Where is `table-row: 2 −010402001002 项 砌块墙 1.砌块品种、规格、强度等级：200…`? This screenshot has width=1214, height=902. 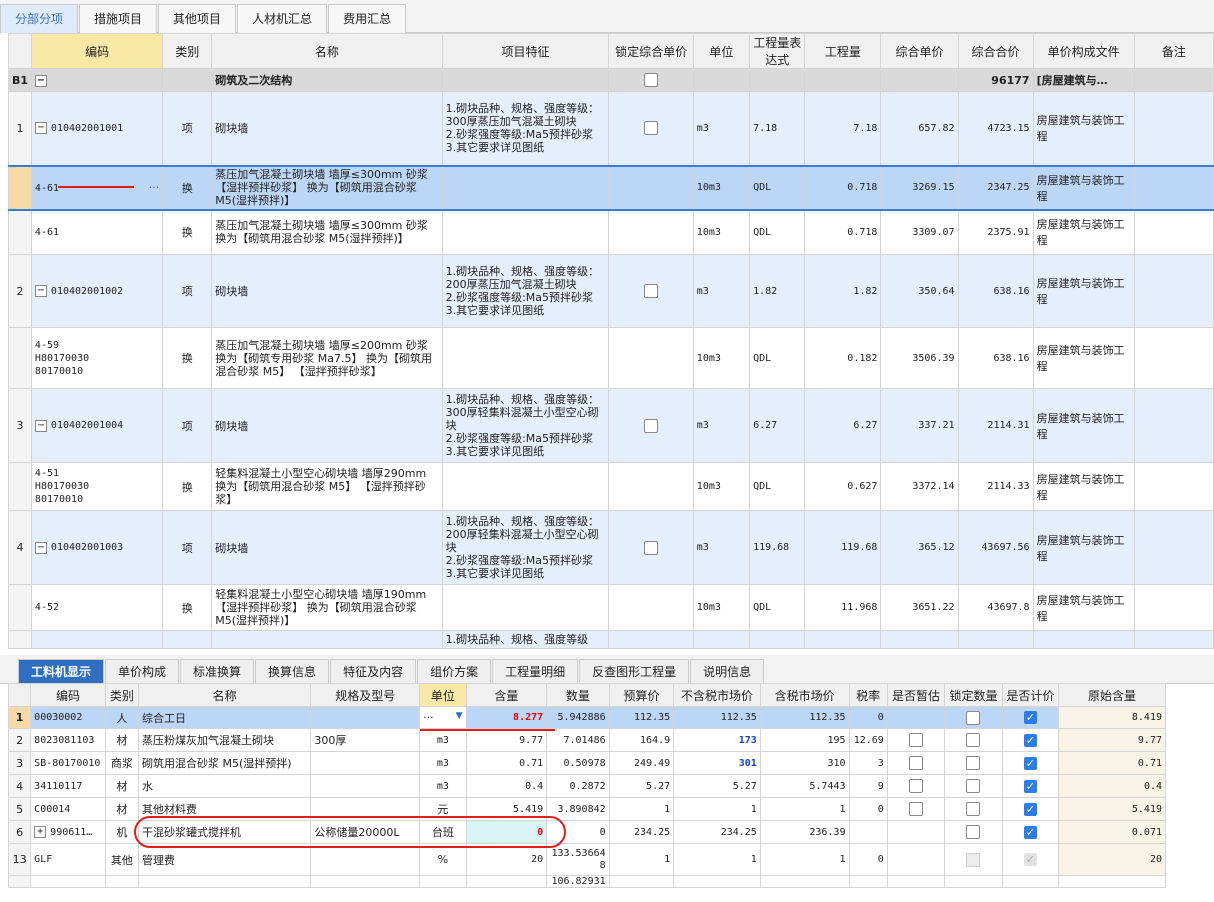 table-row: 2 −010402001002 项 砌块墙 1.砌块品种、规格、强度等级：200… is located at coordinates (611, 291).